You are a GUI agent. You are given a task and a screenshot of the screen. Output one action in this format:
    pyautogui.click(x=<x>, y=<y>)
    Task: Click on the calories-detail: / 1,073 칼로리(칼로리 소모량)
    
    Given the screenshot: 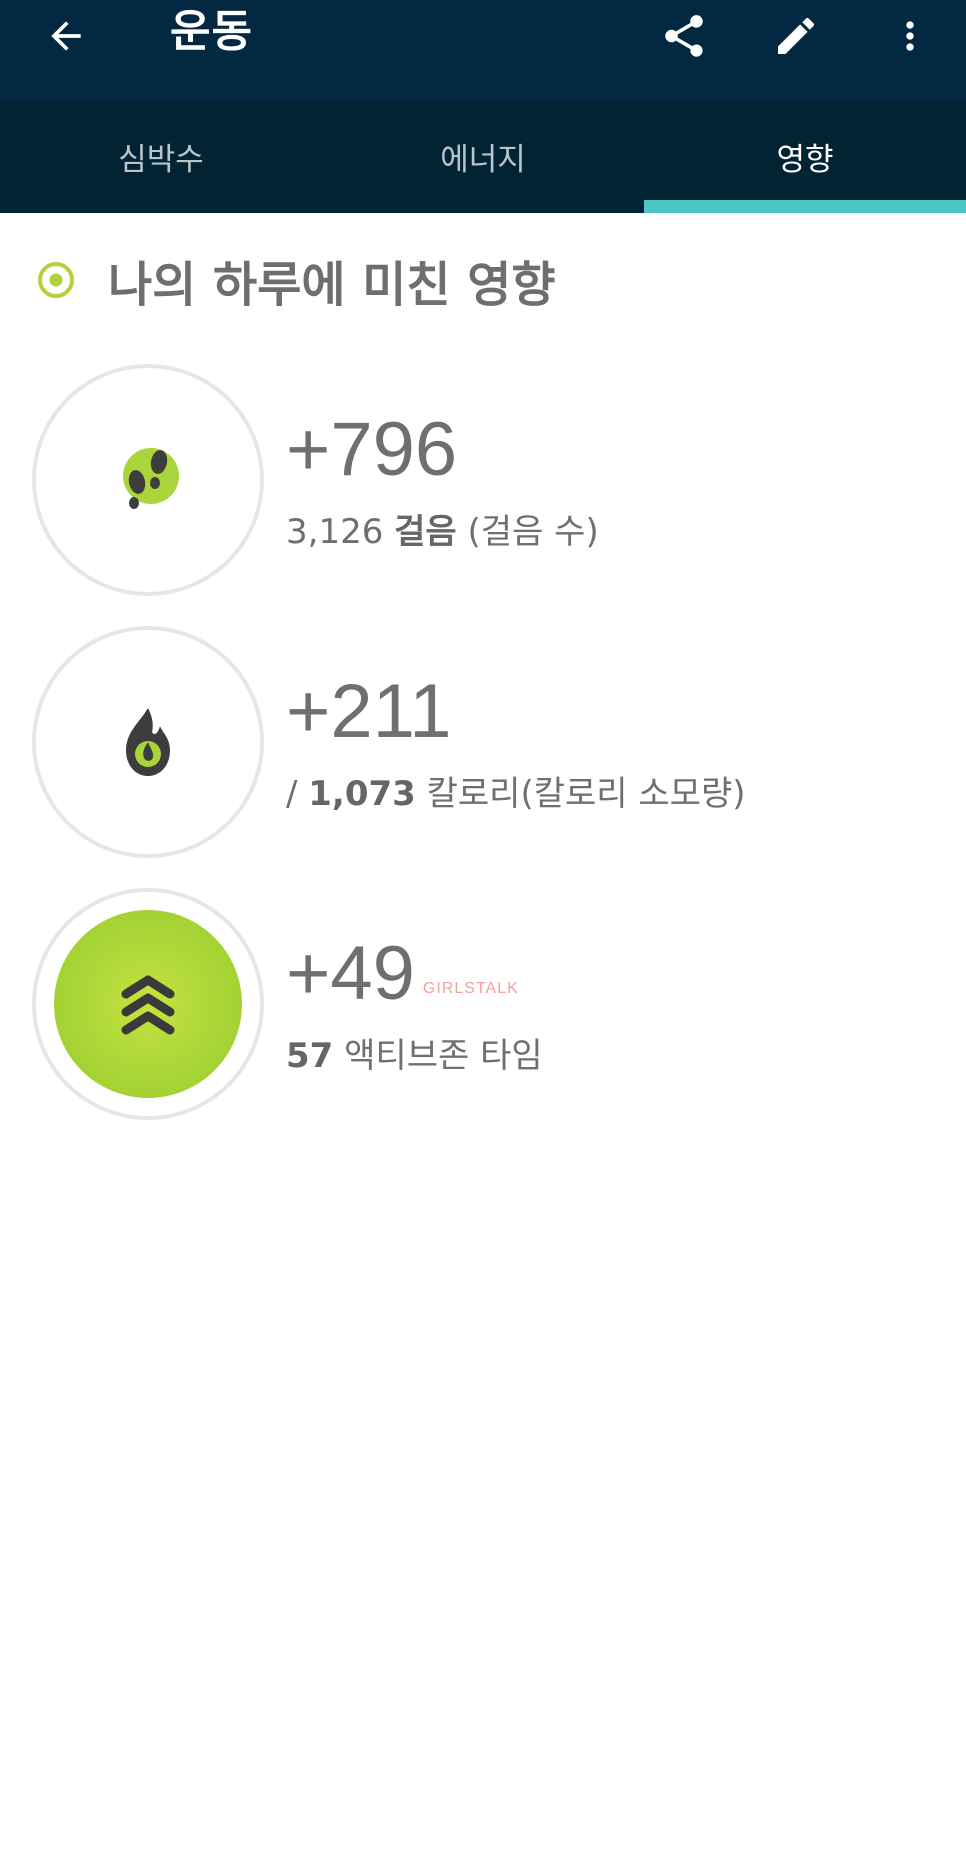 What is the action you would take?
    pyautogui.click(x=516, y=790)
    